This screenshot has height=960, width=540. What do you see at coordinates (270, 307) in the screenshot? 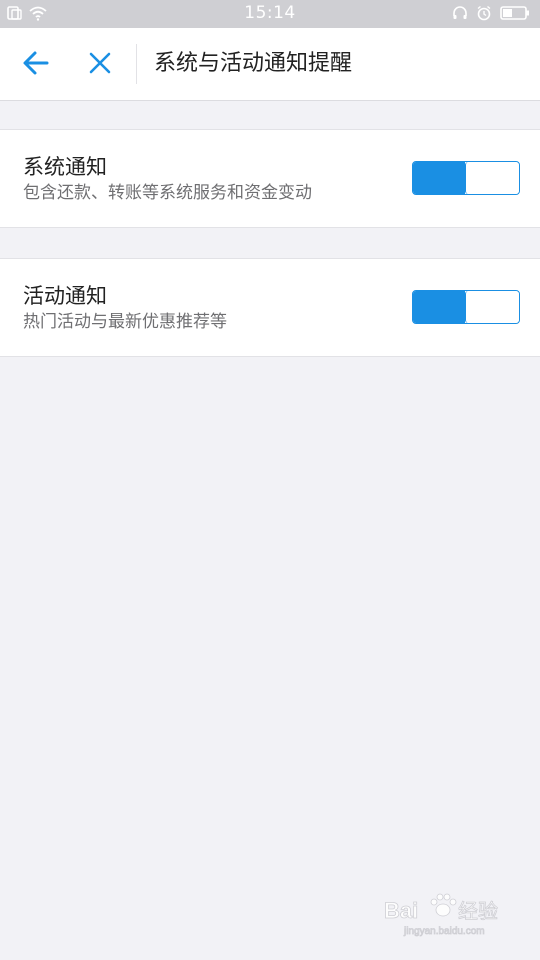
I see `setting-row-activity-notification: 活动通知 热门活动与最新优惠推荐等` at bounding box center [270, 307].